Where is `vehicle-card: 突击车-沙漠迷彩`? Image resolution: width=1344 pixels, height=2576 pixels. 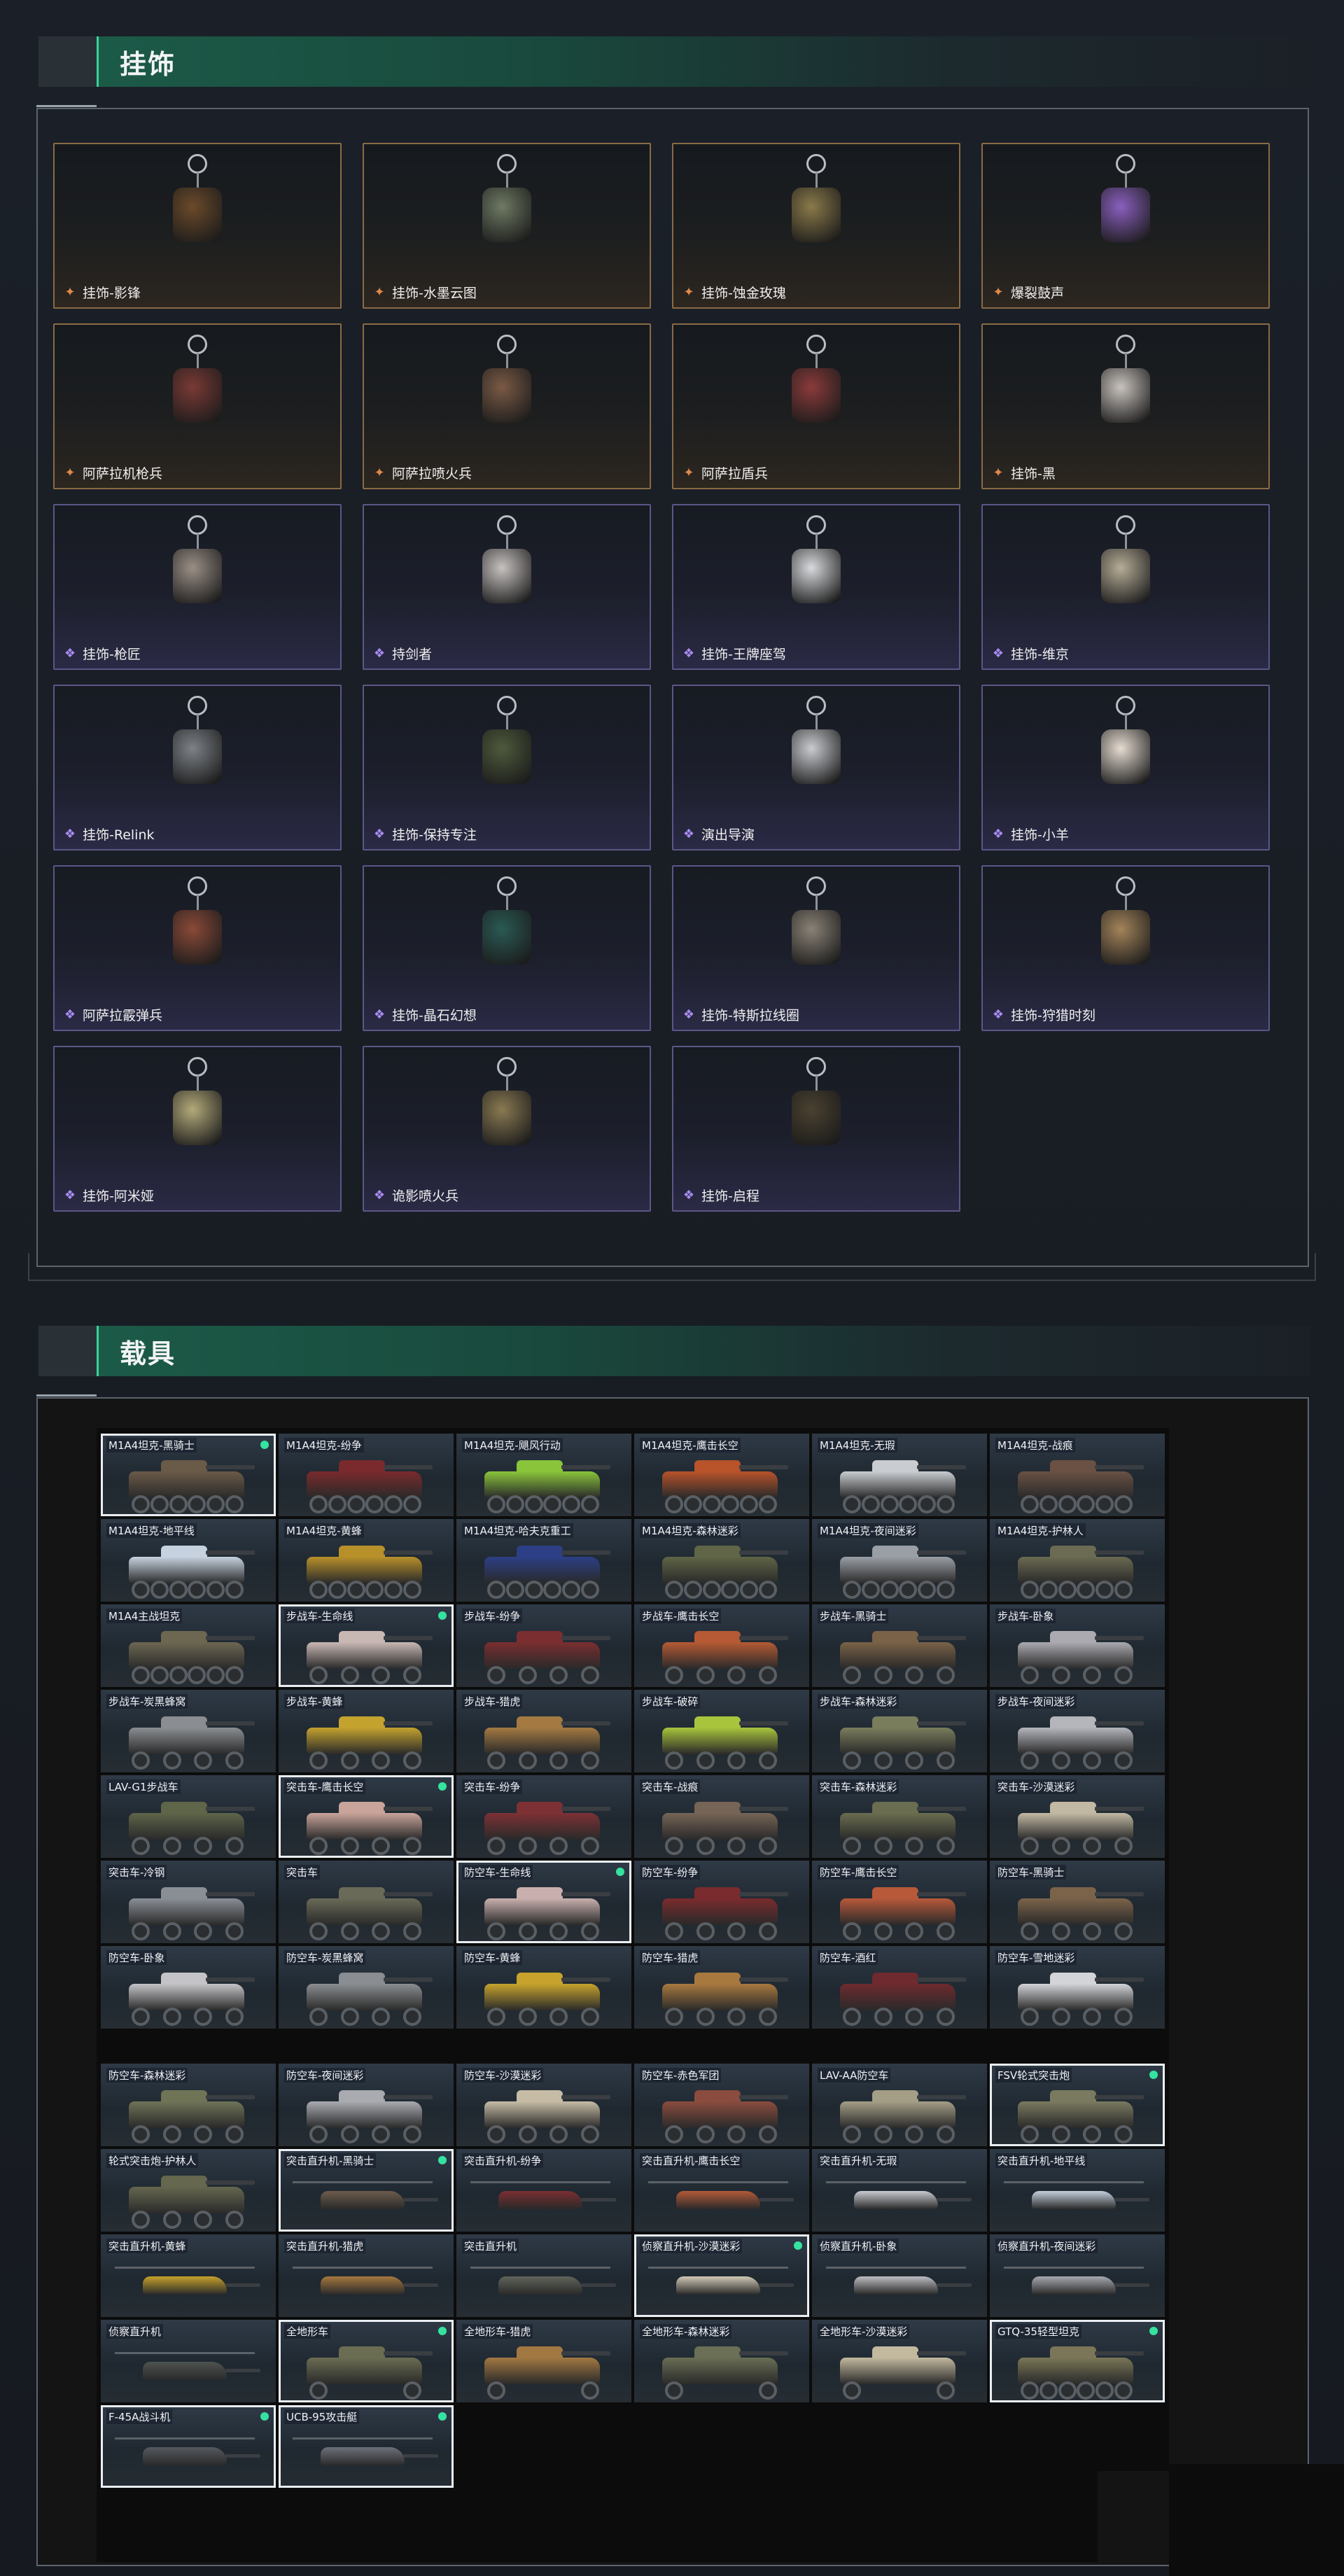 vehicle-card: 突击车-沙漠迷彩 is located at coordinates (1077, 1816).